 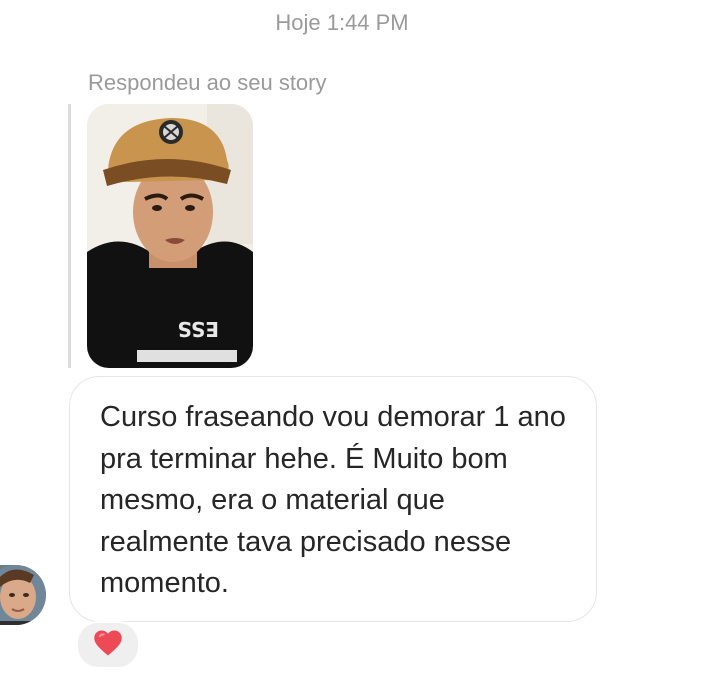 I want to click on reaction-badge, so click(x=108, y=645).